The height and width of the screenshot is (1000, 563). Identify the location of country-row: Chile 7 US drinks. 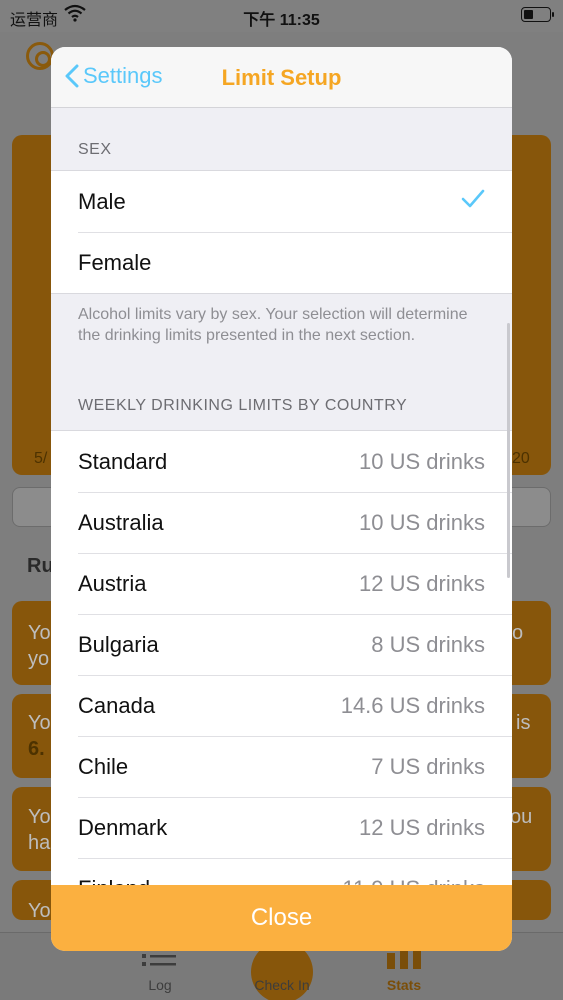
(281, 766).